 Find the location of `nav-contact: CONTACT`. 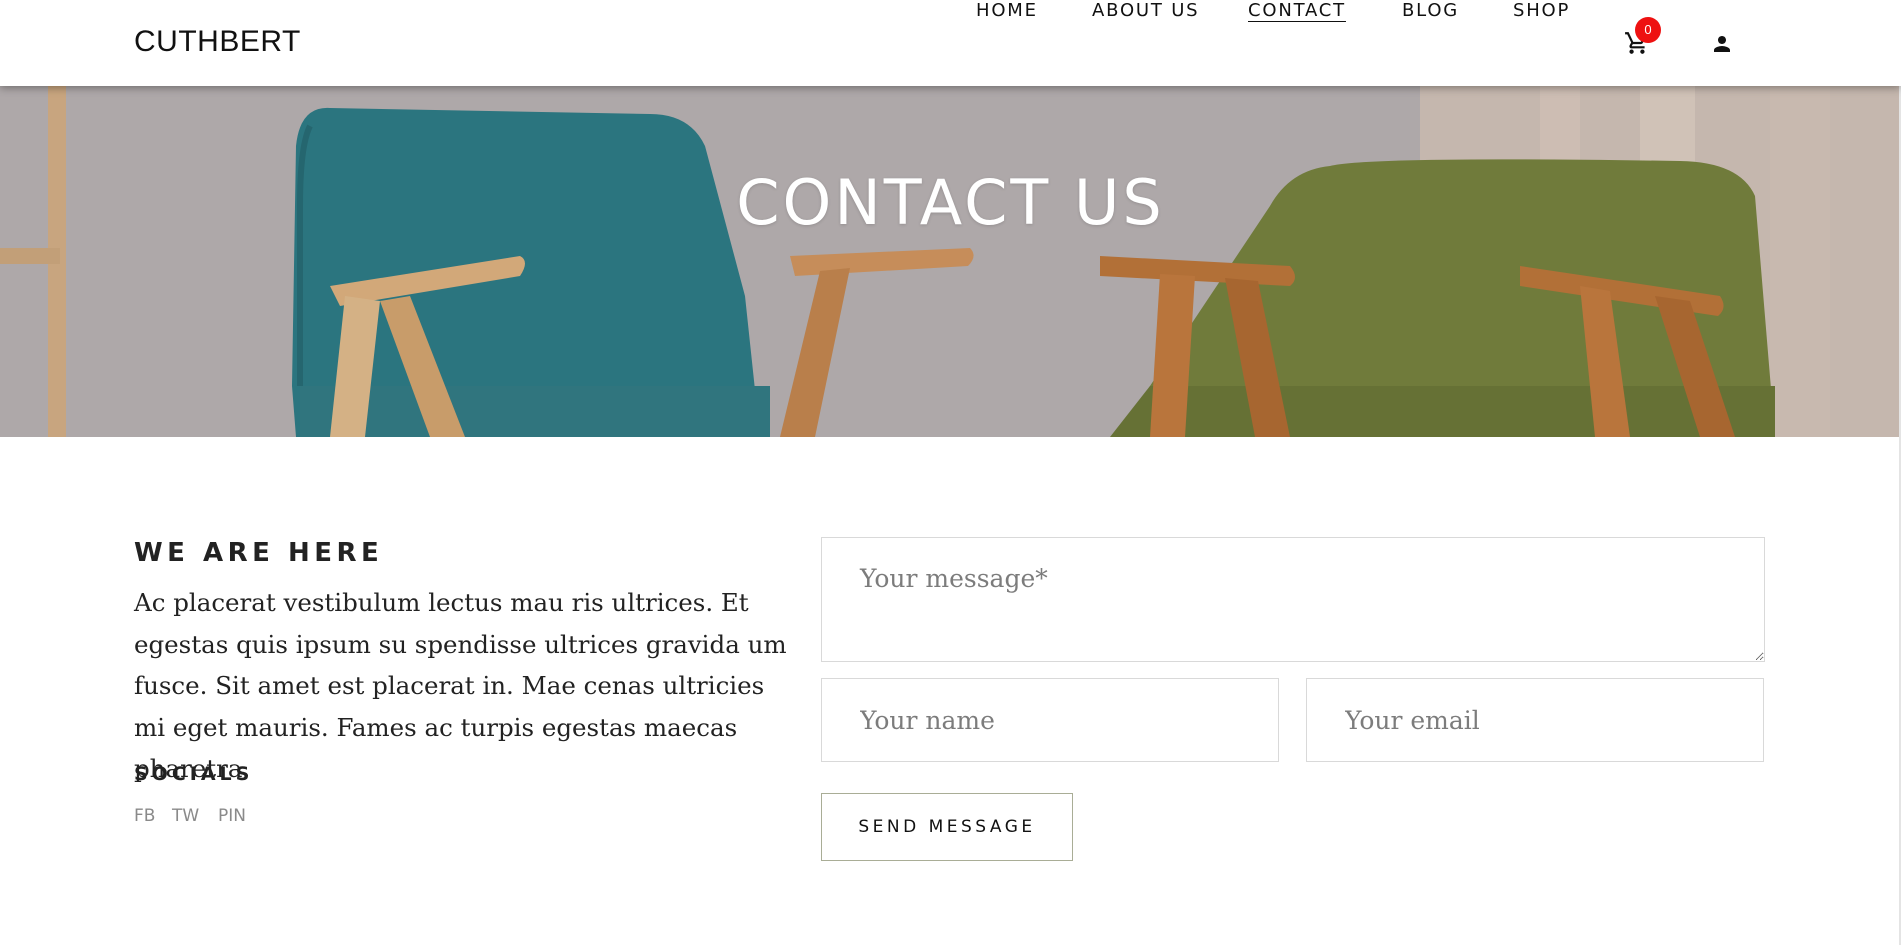

nav-contact: CONTACT is located at coordinates (1297, 10).